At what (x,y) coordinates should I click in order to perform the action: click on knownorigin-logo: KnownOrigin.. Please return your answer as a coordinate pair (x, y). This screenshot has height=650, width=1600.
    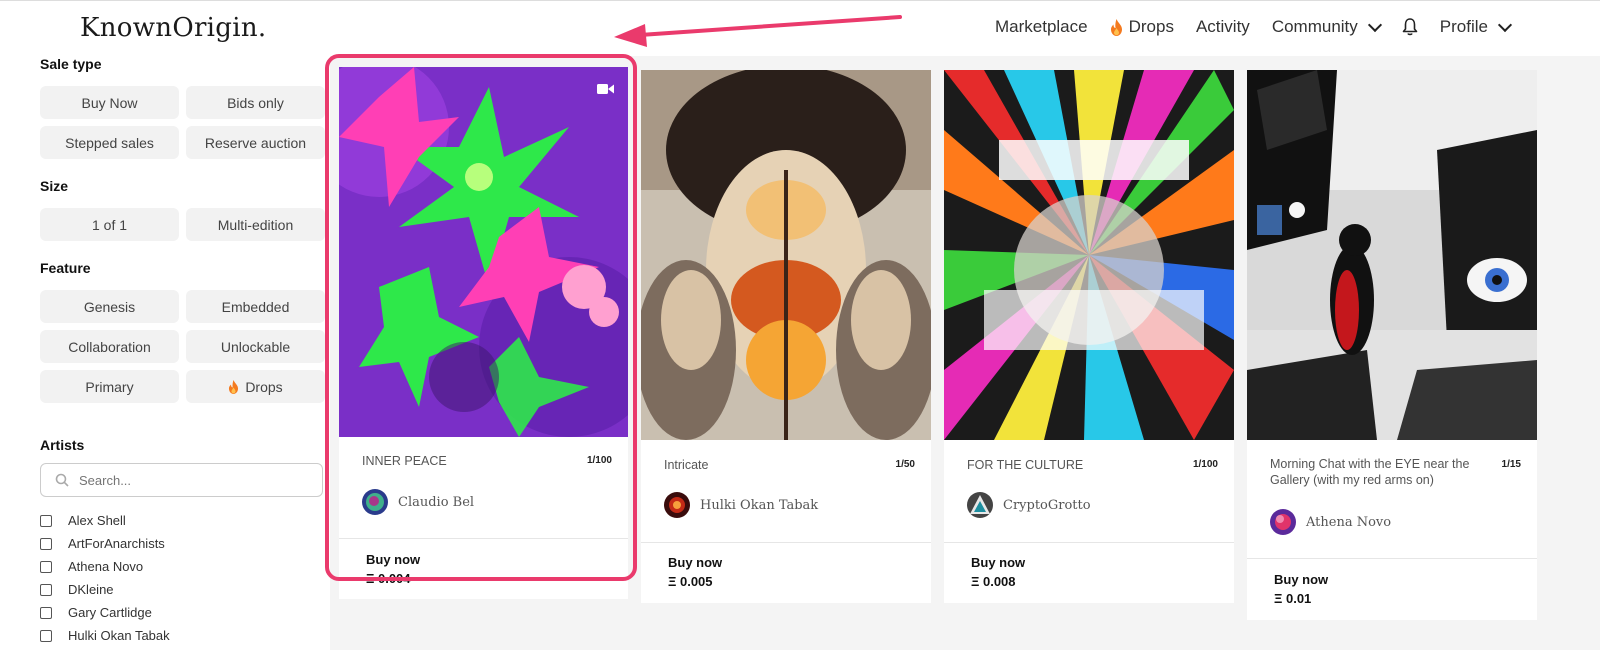
    Looking at the image, I should click on (173, 28).